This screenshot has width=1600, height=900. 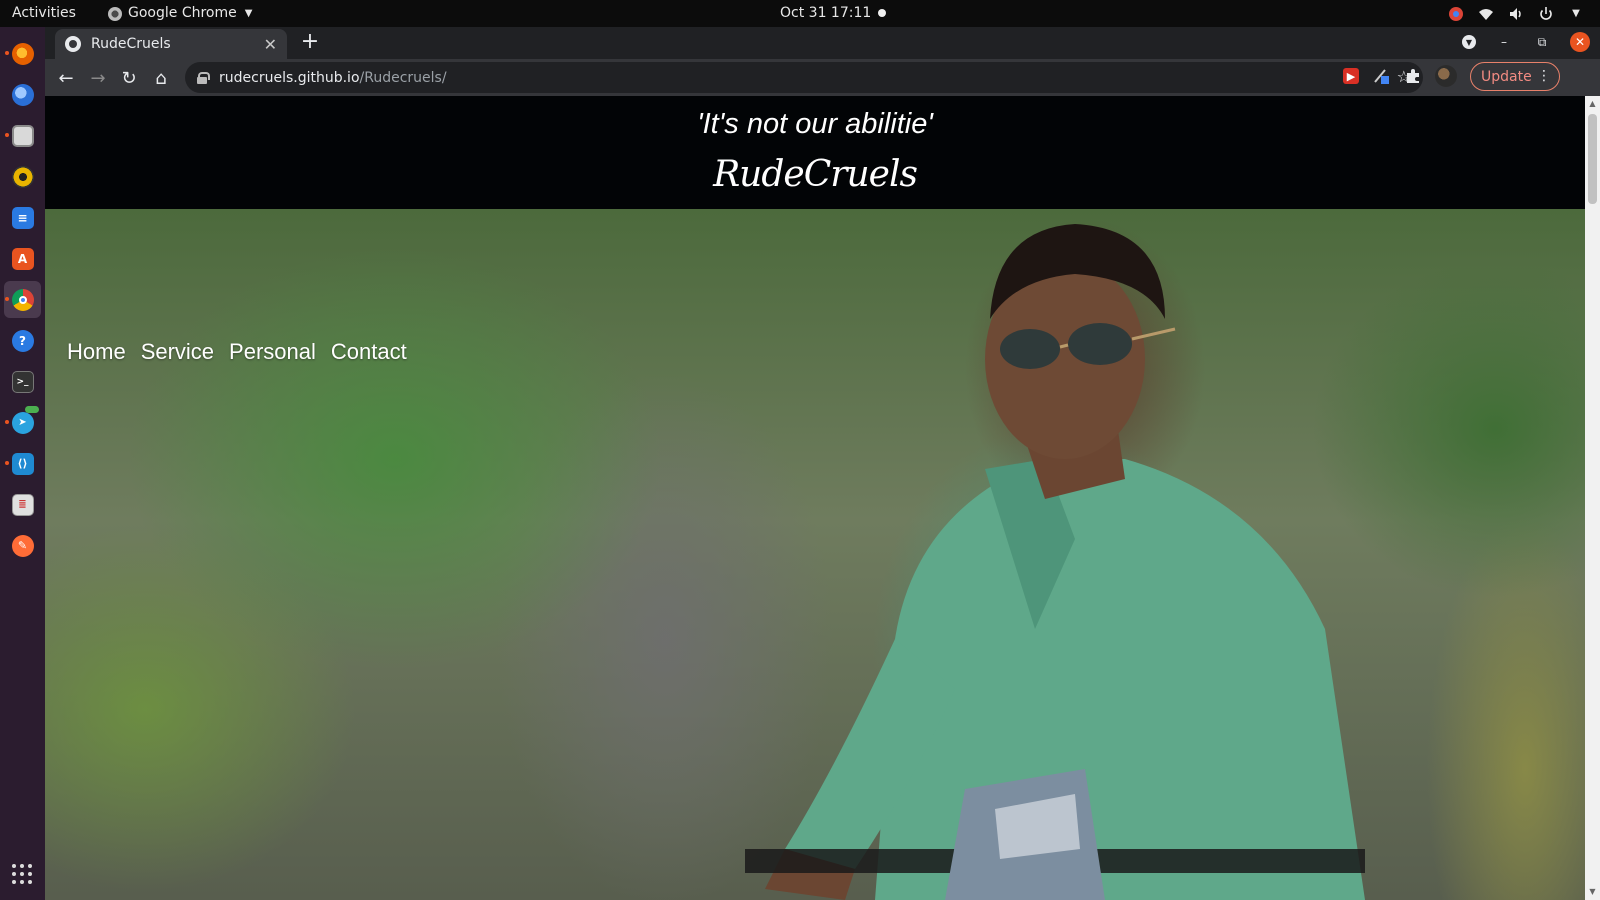 What do you see at coordinates (66, 78) in the screenshot?
I see `back-arrow-icon: ←` at bounding box center [66, 78].